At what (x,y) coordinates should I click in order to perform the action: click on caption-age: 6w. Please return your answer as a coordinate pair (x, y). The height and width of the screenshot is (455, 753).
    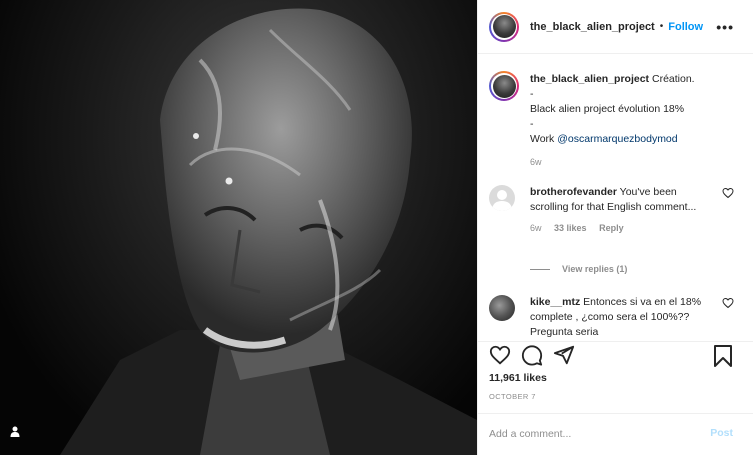
    Looking at the image, I should click on (536, 162).